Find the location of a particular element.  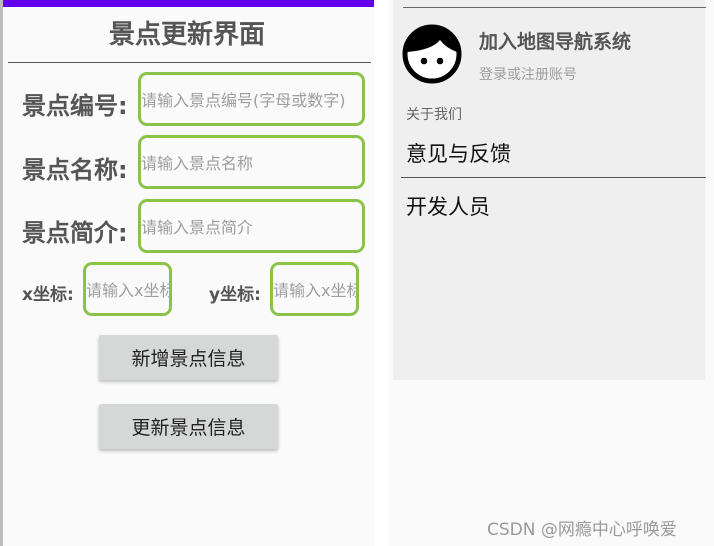

y-coord-label: y坐标: is located at coordinates (235, 295).